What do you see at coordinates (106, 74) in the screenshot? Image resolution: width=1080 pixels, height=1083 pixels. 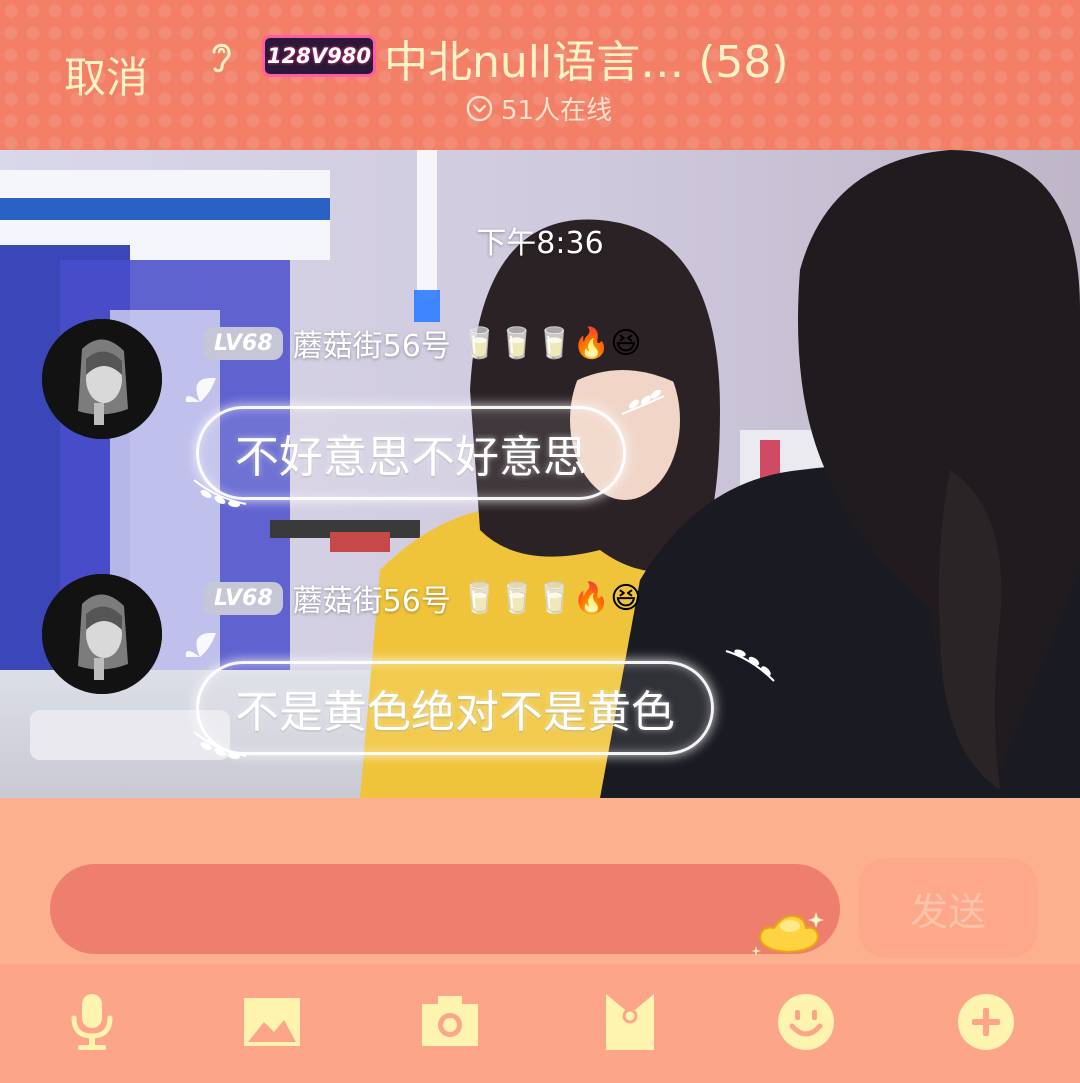 I see `cancel-button: 取消` at bounding box center [106, 74].